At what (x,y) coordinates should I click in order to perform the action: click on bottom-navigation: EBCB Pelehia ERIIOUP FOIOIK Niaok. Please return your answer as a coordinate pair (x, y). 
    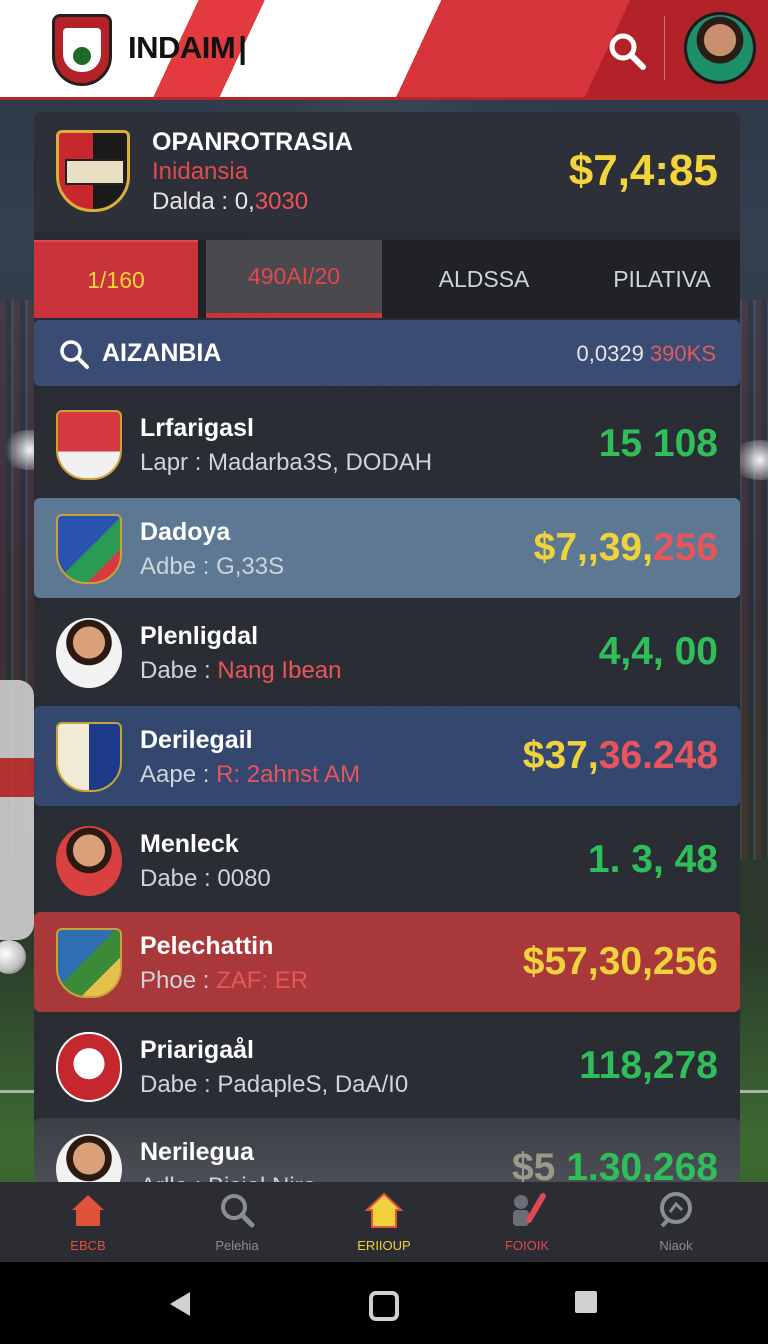
    Looking at the image, I should click on (384, 1222).